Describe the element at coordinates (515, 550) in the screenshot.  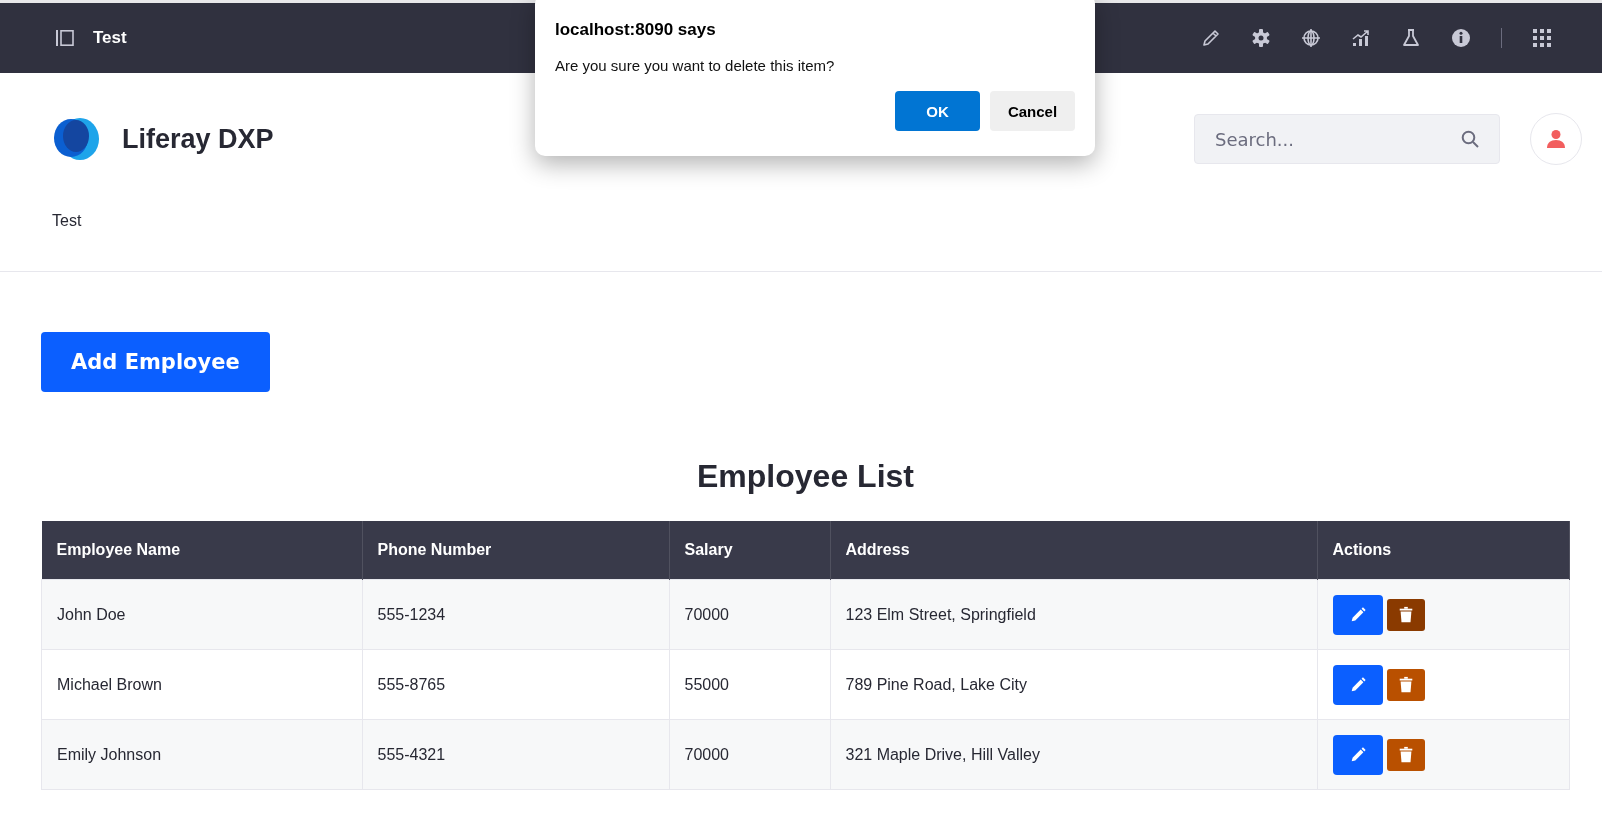
I see `column-header: Phone Number` at that location.